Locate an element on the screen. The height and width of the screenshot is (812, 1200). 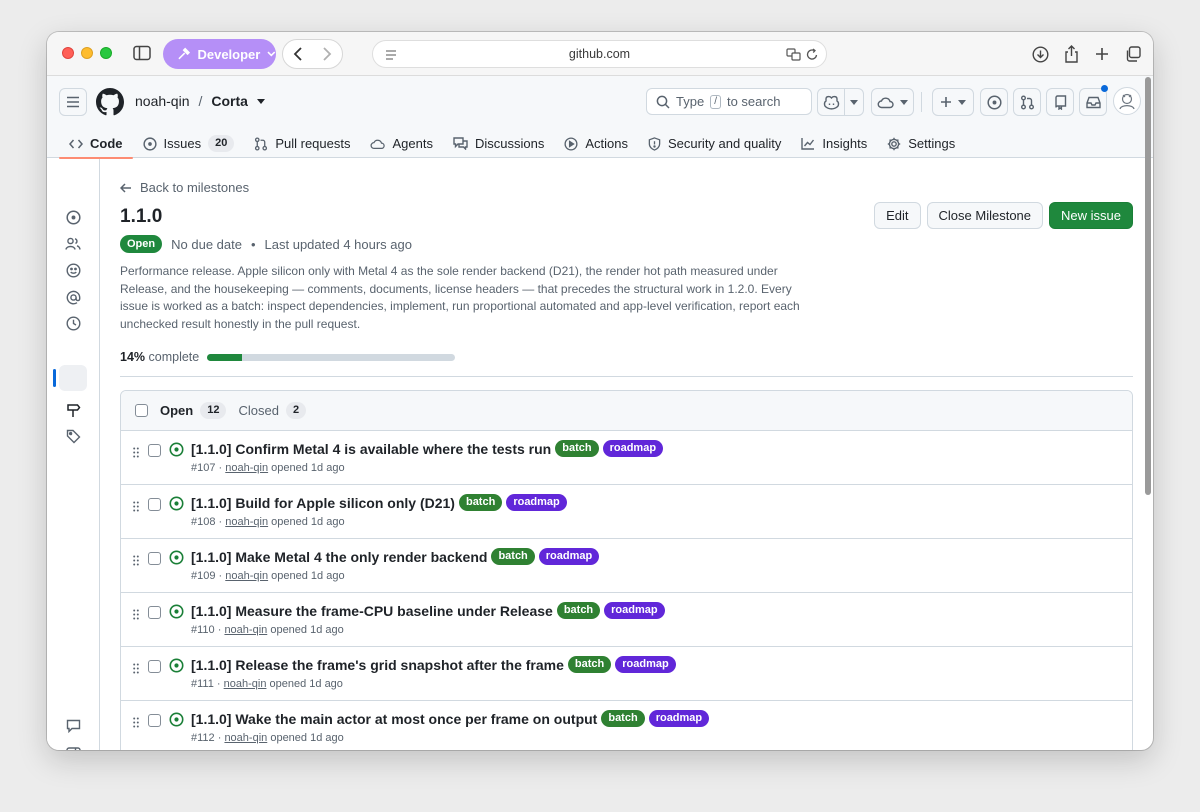
tab-agents: Agents is located at coordinates (401, 143).